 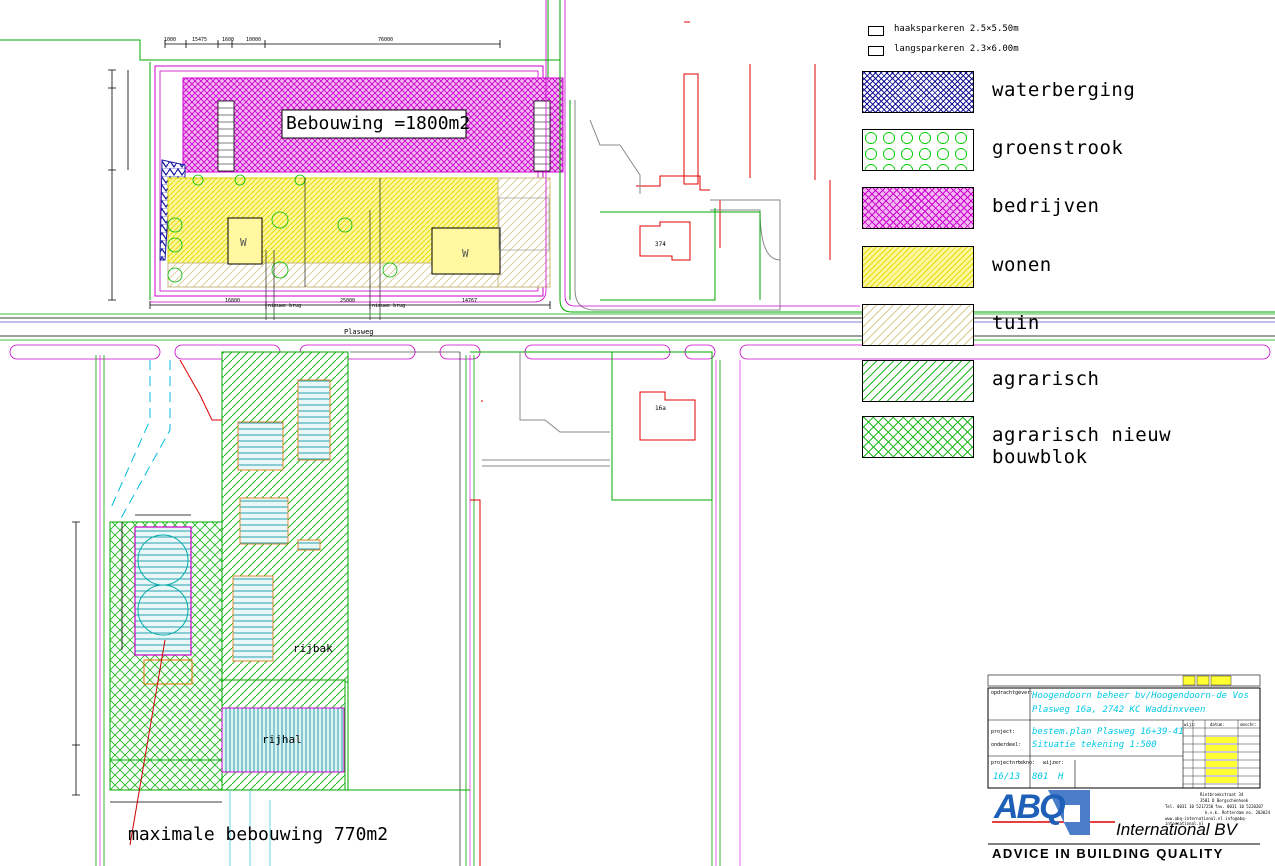 I want to click on tekno-value: 801, so click(x=1040, y=777).